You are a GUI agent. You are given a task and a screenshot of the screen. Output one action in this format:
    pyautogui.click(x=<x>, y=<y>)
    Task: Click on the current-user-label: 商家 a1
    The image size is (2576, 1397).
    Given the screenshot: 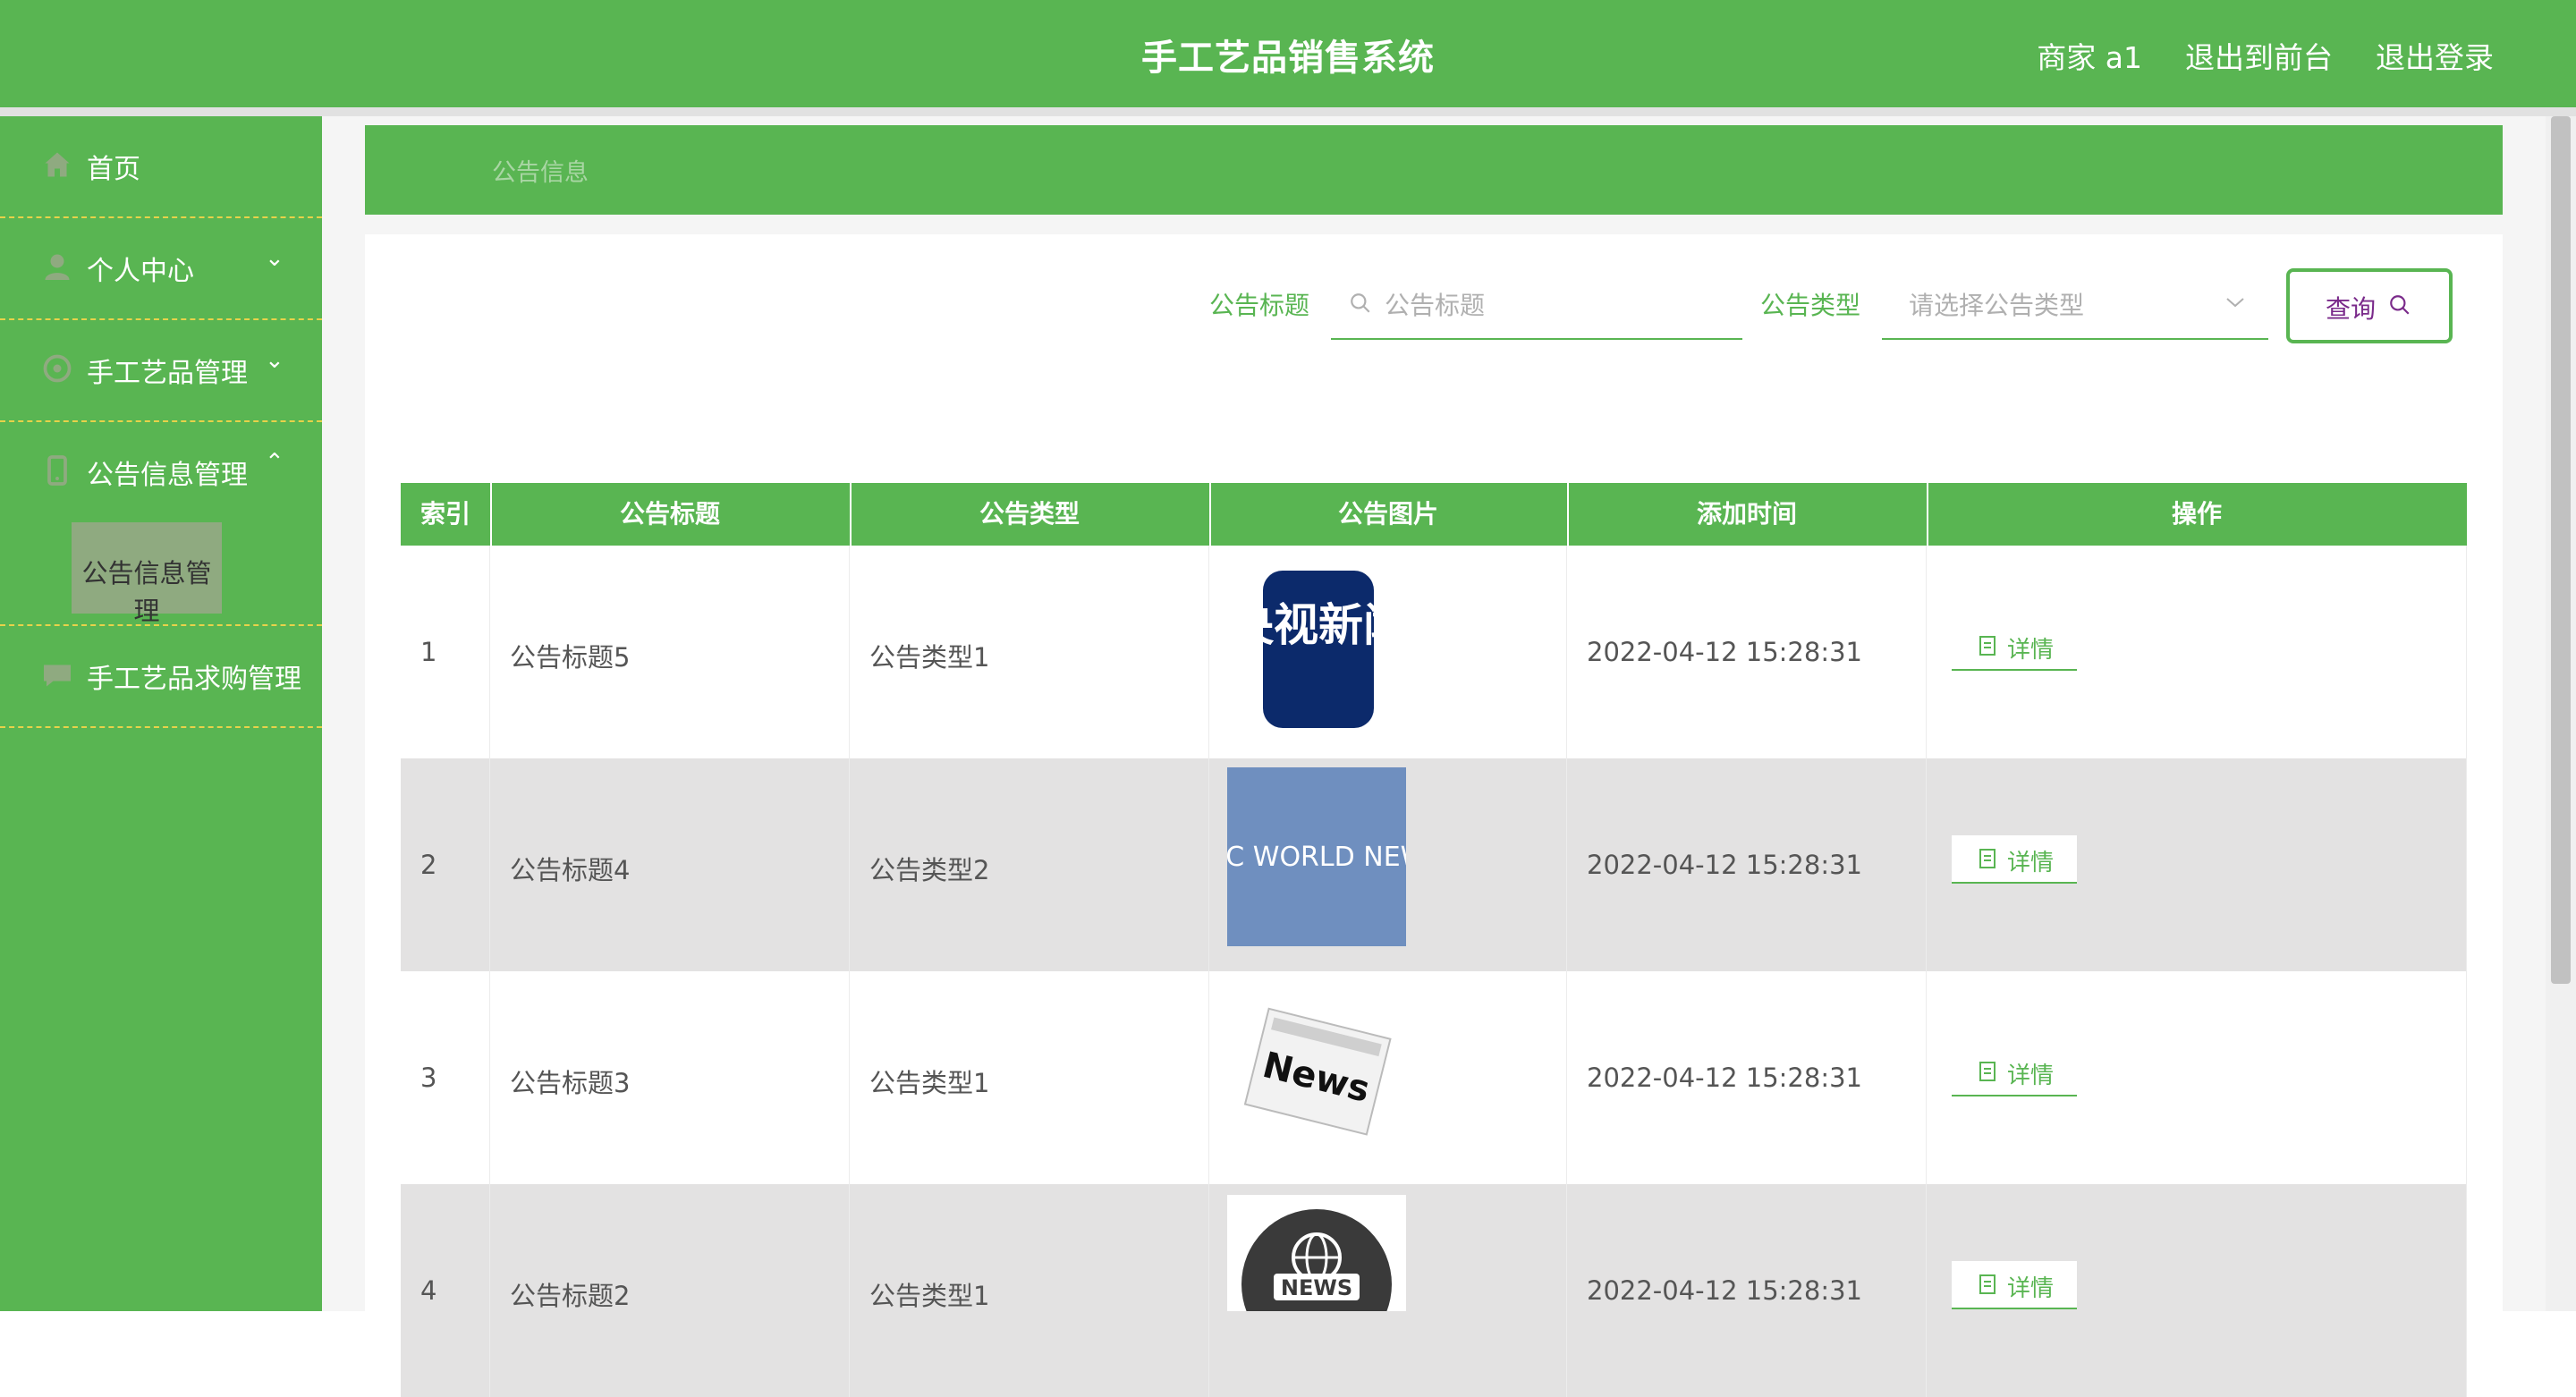 What is the action you would take?
    pyautogui.click(x=2089, y=55)
    